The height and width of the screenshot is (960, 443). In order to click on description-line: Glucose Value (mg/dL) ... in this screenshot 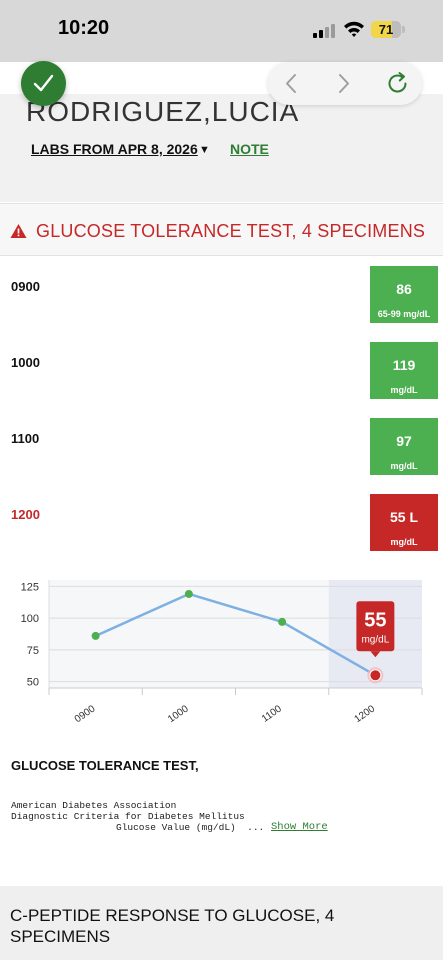, I will do `click(190, 827)`.